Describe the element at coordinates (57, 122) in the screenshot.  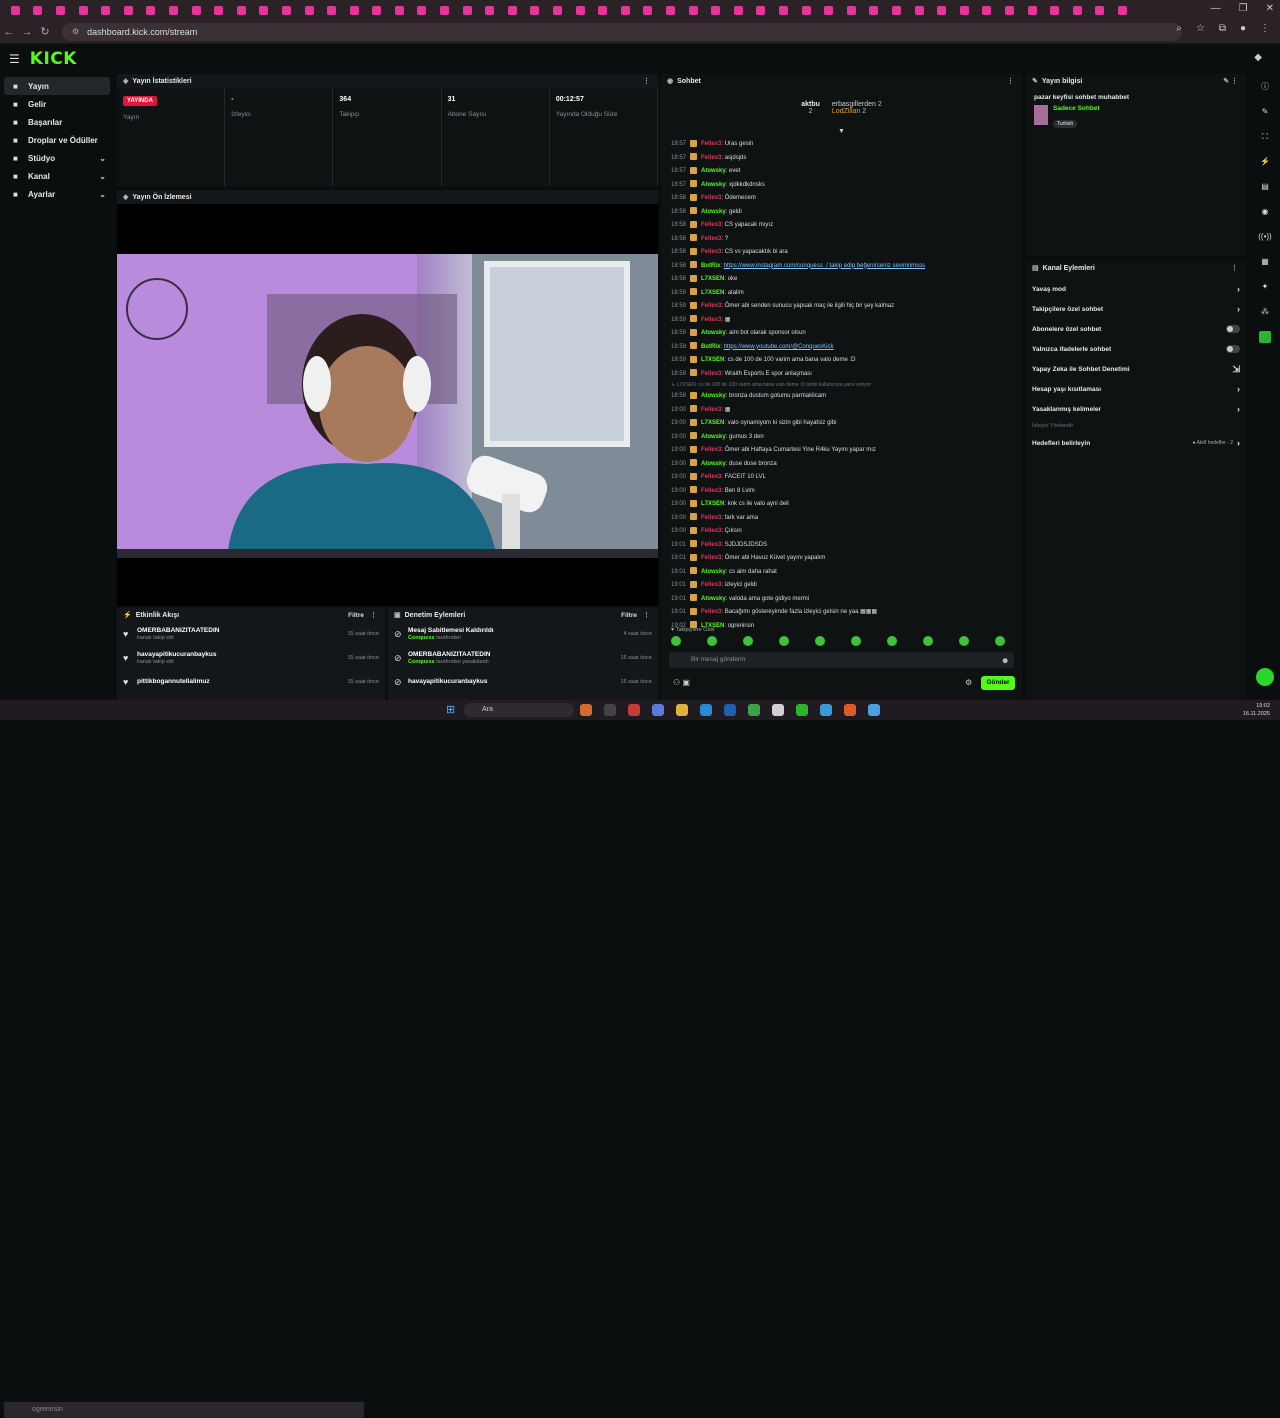
I see `sidebar-item: ■ Başarılar` at that location.